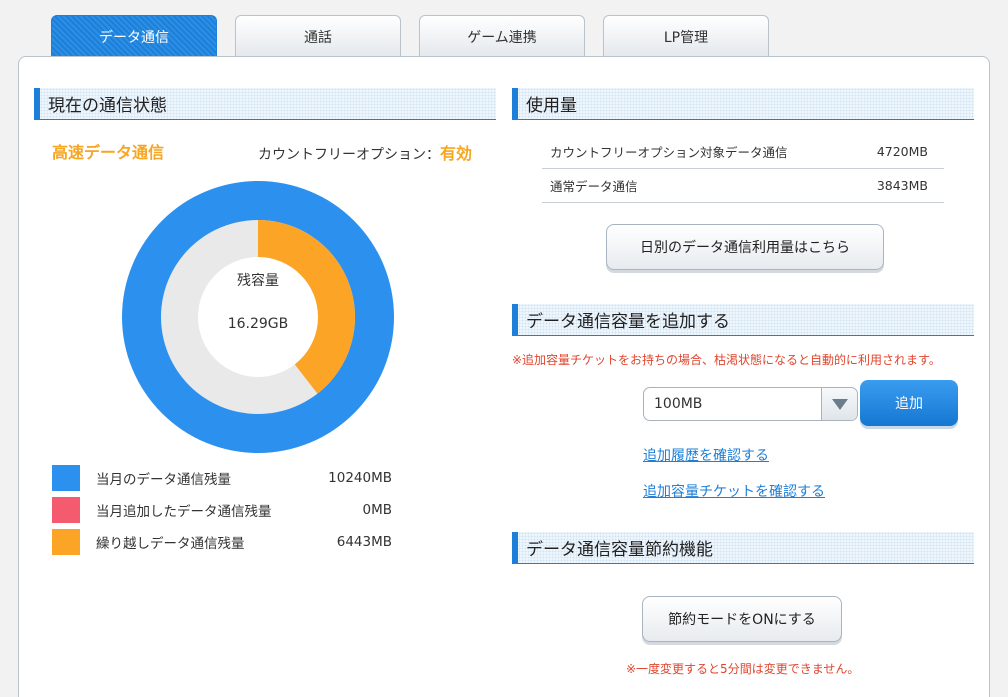 The width and height of the screenshot is (1008, 697). What do you see at coordinates (743, 669) in the screenshot?
I see `save-mode-note: ※一度変更すると5分間は変更できません。` at bounding box center [743, 669].